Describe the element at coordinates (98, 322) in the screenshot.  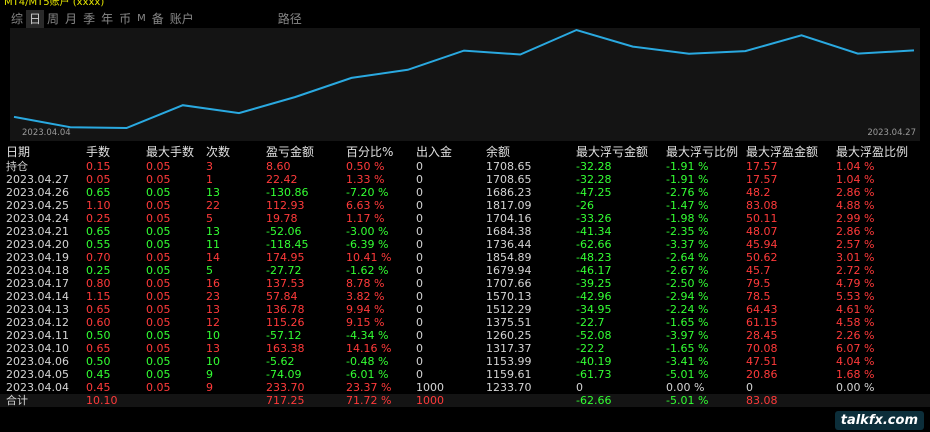
I see `table-cell: 0.60` at that location.